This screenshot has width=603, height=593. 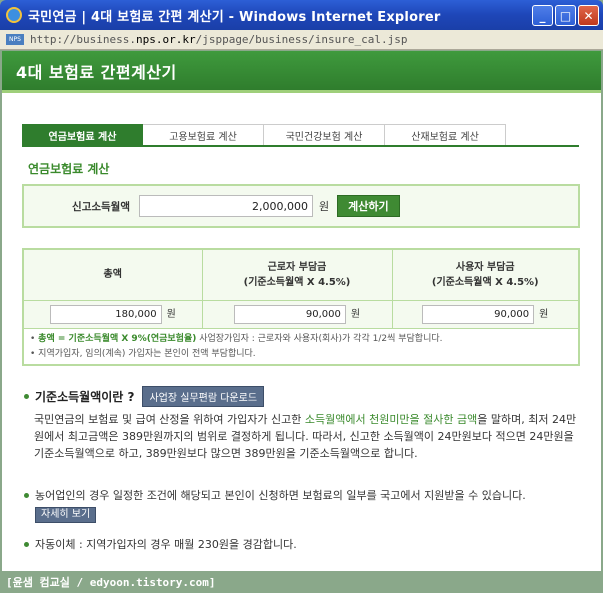 I want to click on note-regional: • 지역가입자, 임의(계속) 가입자는 본인이 전액 부담합니다., so click(x=143, y=354).